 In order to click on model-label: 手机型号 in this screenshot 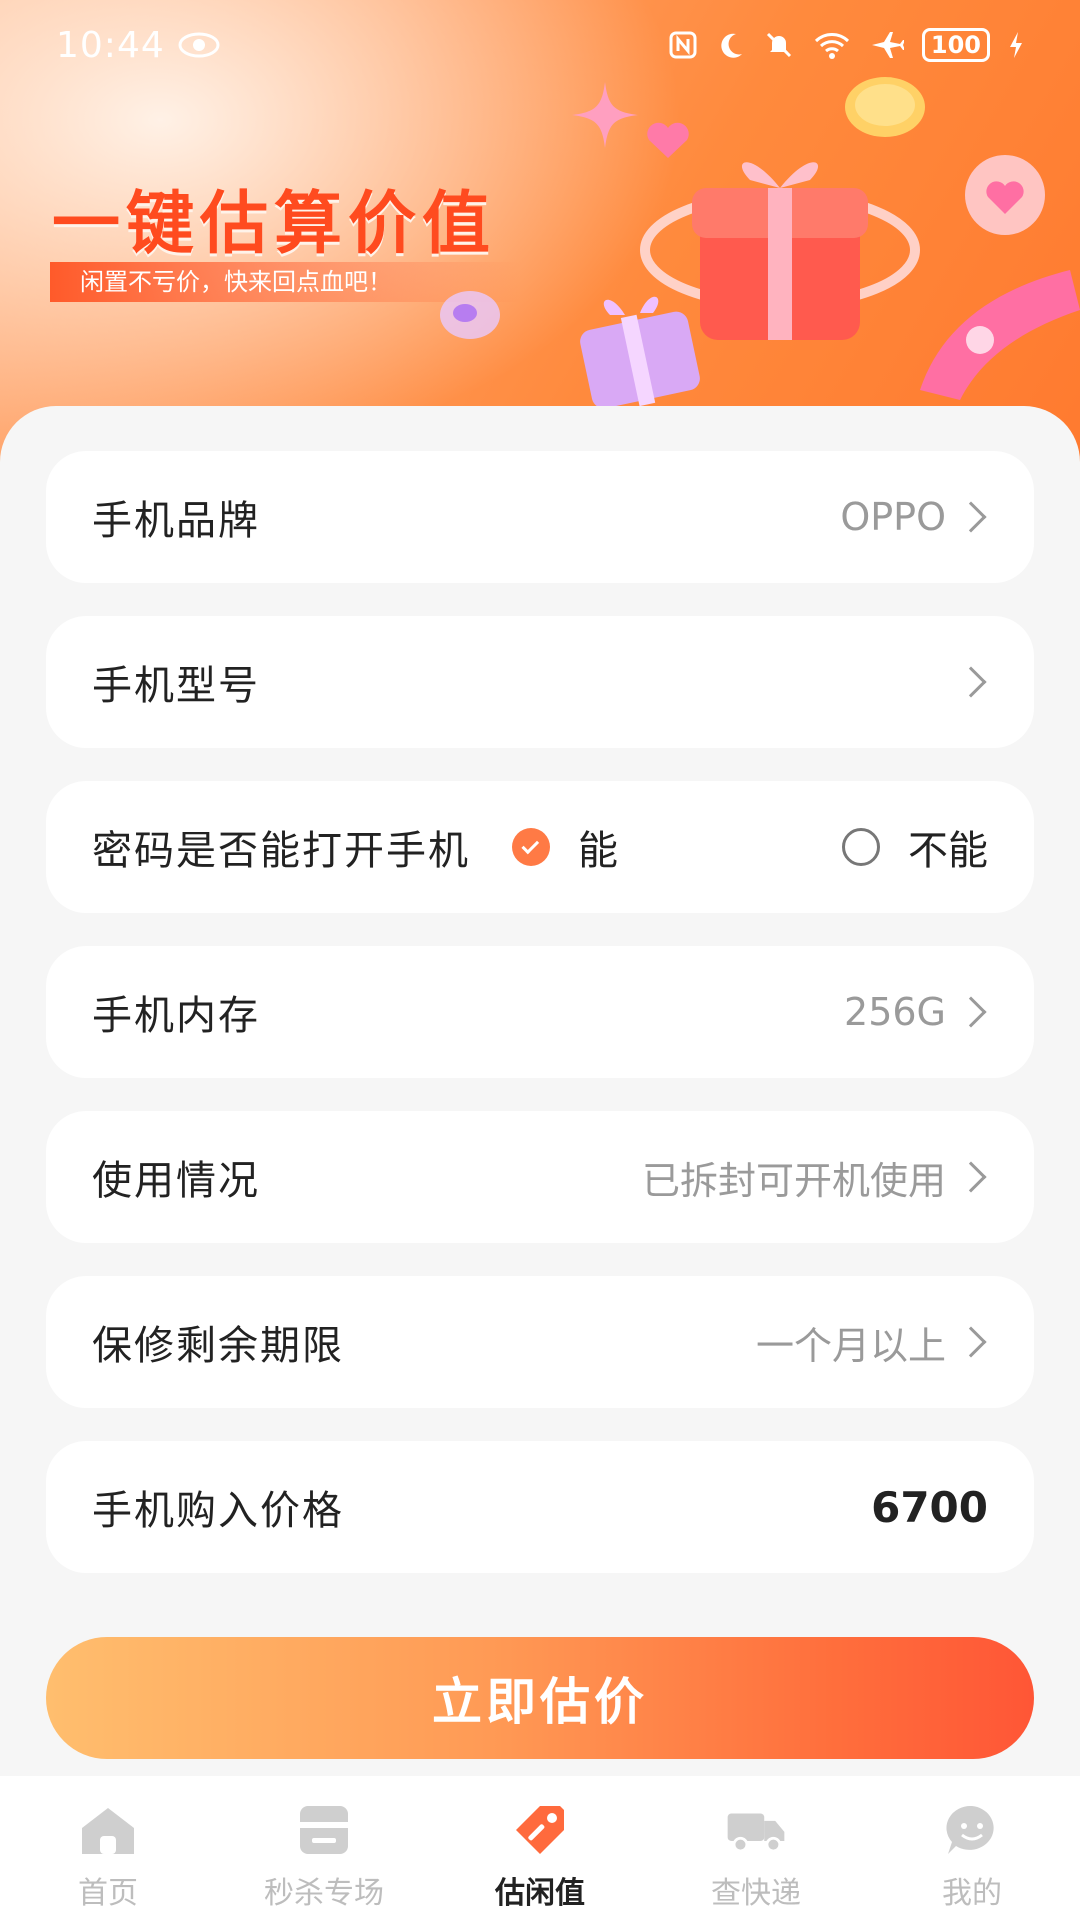, I will do `click(176, 686)`.